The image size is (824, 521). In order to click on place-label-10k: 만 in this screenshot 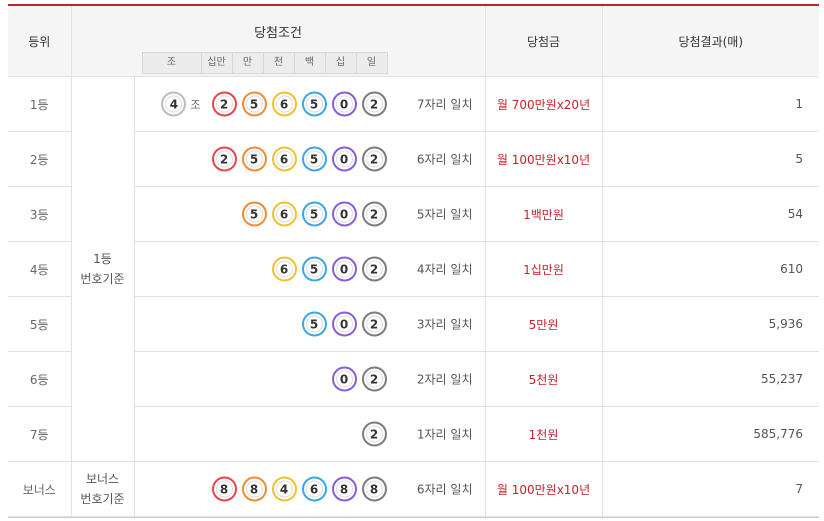, I will do `click(248, 63)`.